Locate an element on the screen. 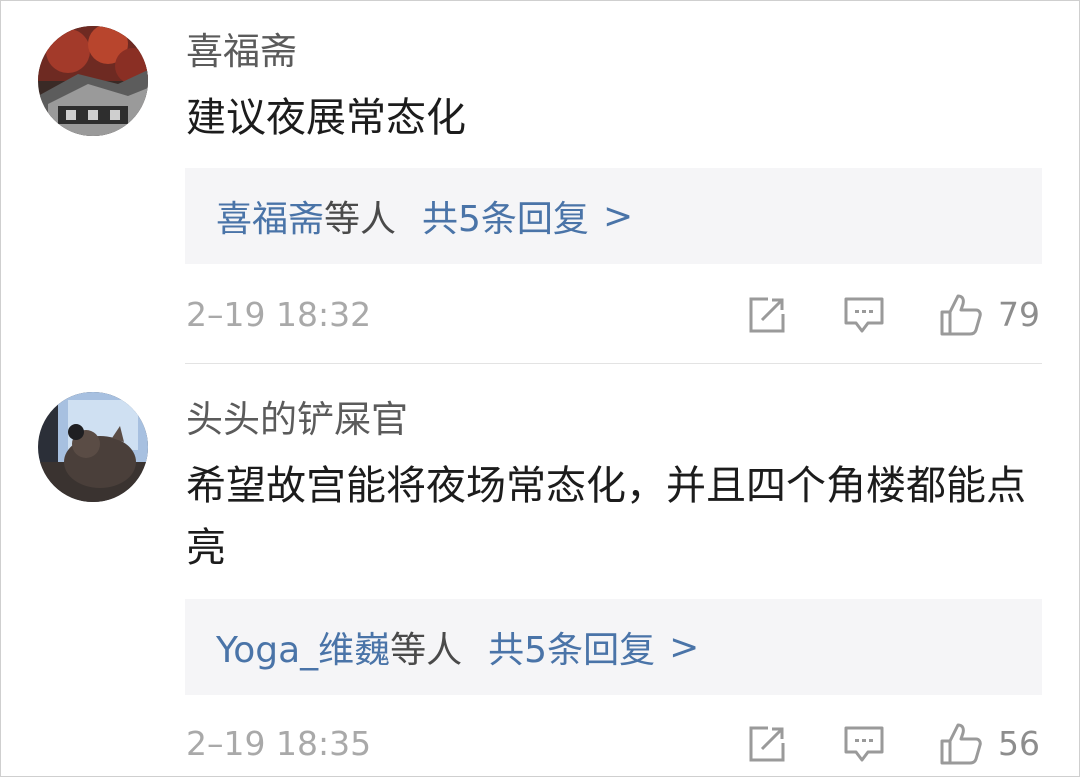  replies-summary: 喜福斋 等人 共5条回复 > is located at coordinates (613, 216).